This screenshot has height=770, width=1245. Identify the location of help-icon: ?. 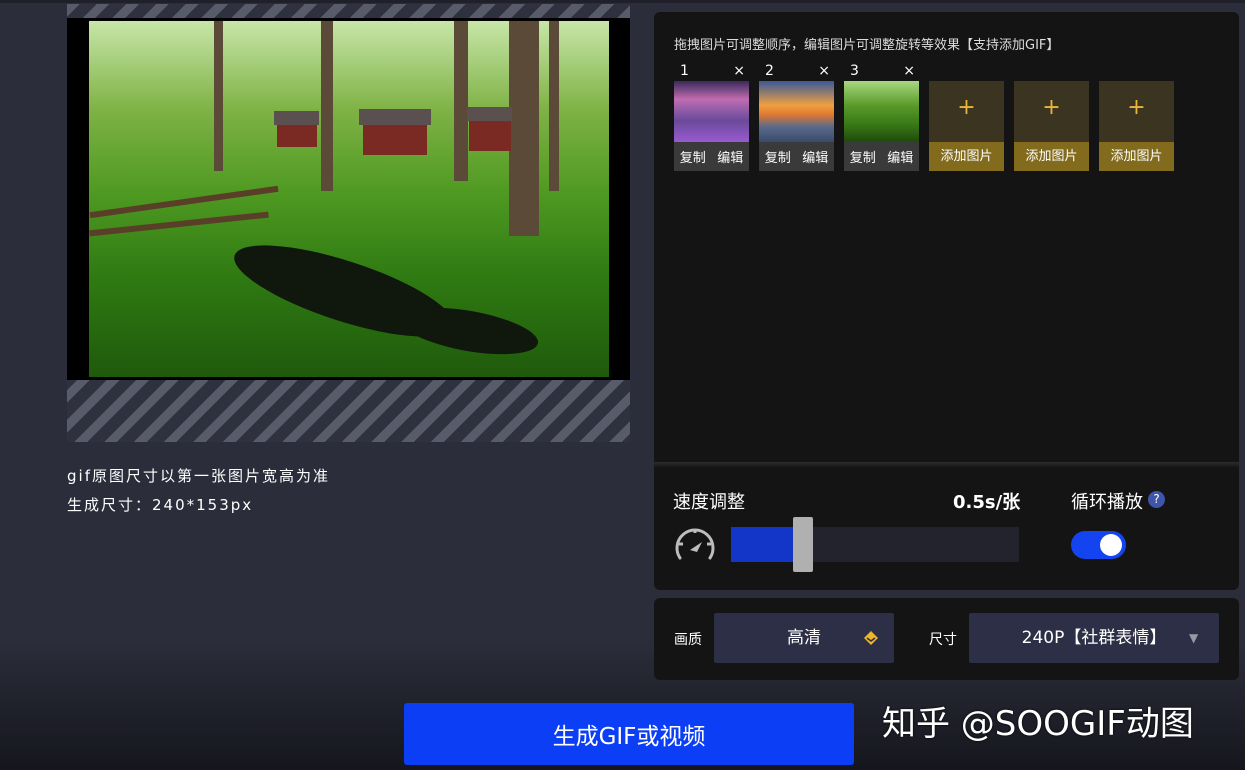
(1156, 499).